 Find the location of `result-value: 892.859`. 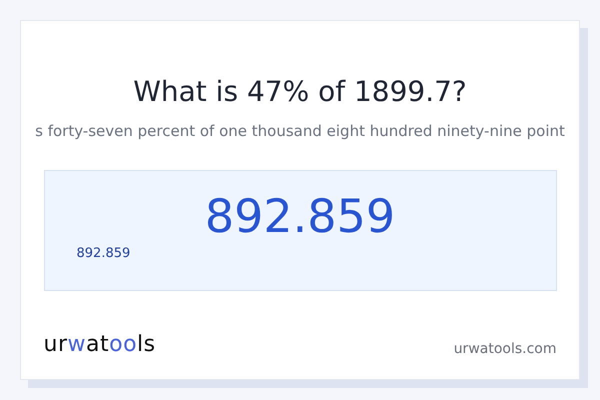

result-value: 892.859 is located at coordinates (300, 216).